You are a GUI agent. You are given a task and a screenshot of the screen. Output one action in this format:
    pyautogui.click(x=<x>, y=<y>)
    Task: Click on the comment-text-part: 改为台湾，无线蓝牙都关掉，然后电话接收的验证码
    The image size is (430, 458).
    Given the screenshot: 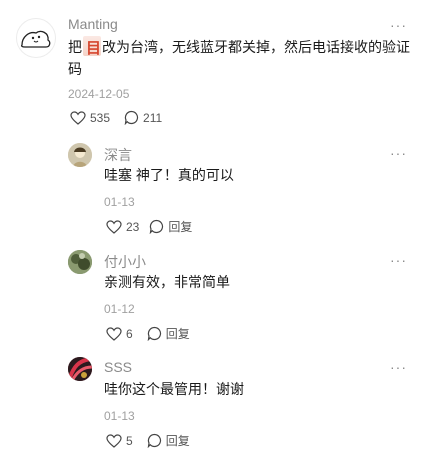 What is the action you would take?
    pyautogui.click(x=239, y=58)
    